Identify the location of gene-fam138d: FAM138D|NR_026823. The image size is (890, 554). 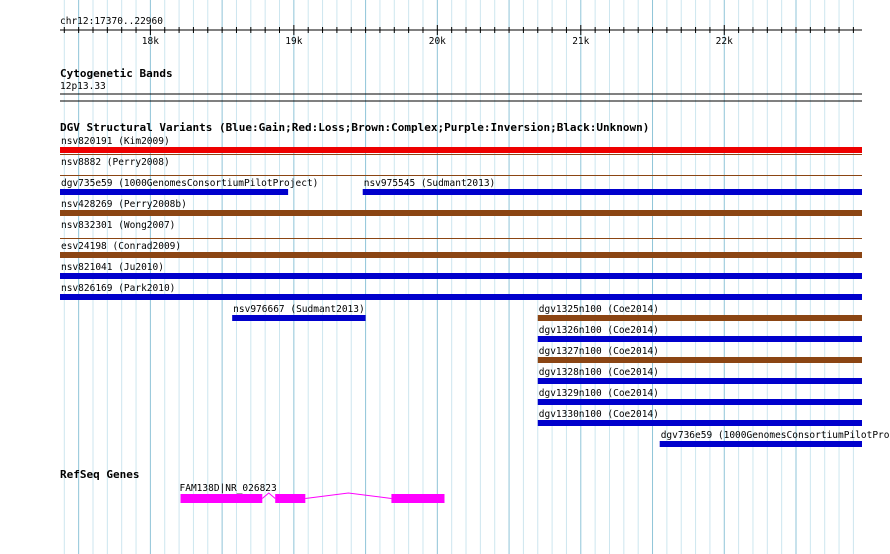
(312, 493).